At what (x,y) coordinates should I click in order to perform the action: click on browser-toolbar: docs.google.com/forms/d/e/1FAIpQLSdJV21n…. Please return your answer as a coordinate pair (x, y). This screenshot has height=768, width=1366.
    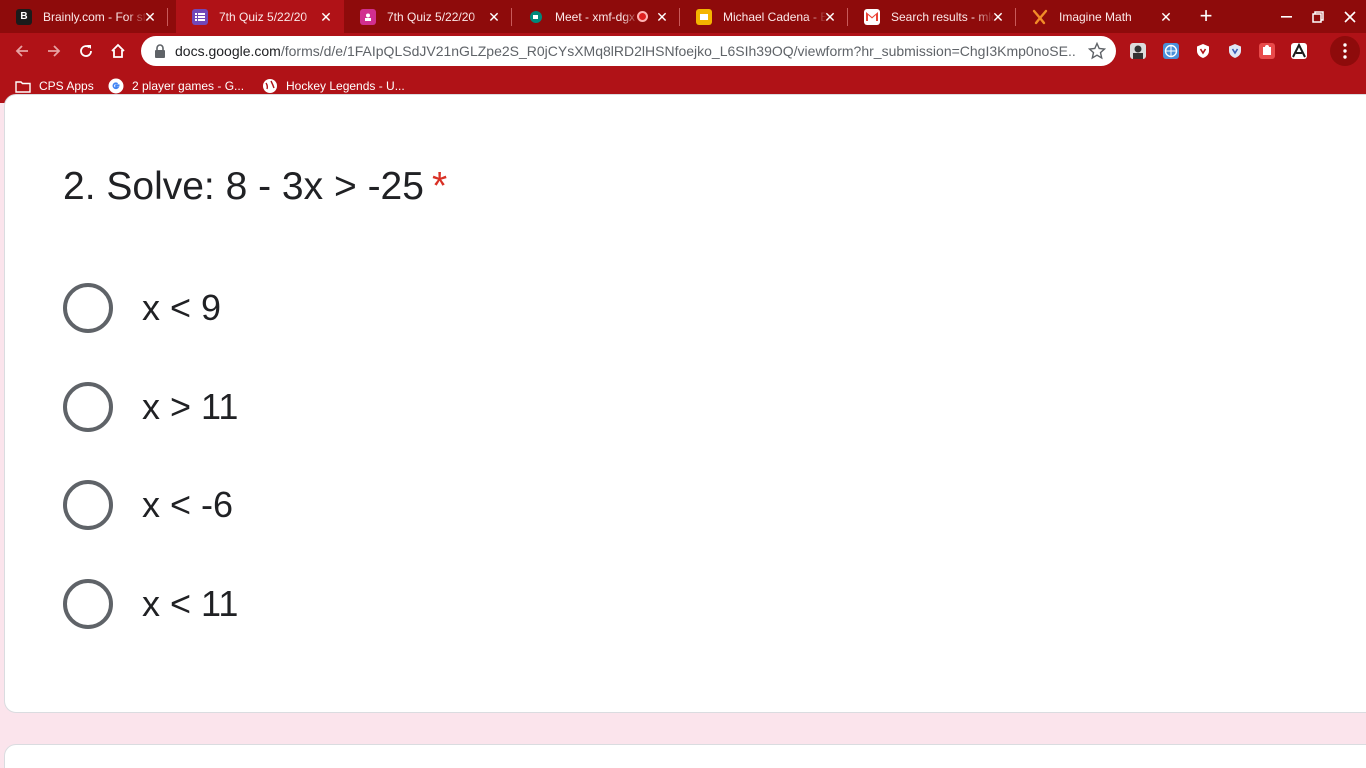
    Looking at the image, I should click on (683, 51).